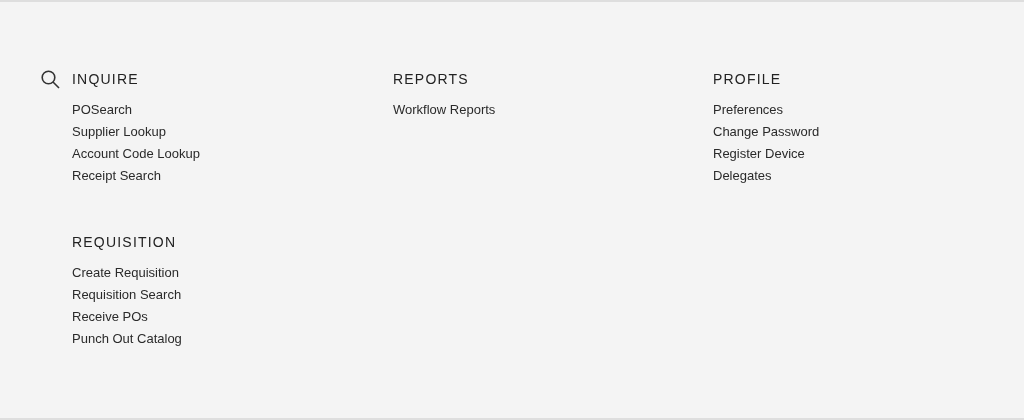 The image size is (1024, 420). What do you see at coordinates (742, 176) in the screenshot?
I see `menu-link: Delegates` at bounding box center [742, 176].